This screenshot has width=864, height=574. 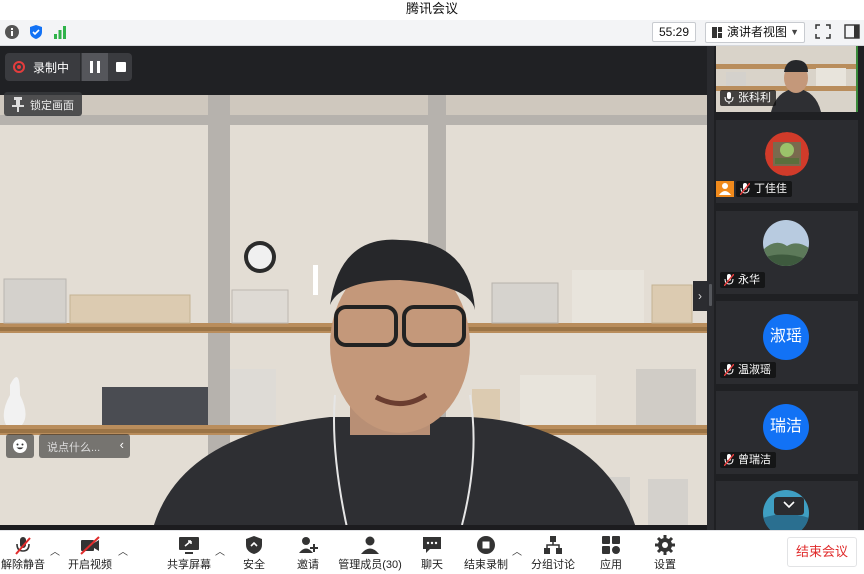 I want to click on apps-label: 应用, so click(x=611, y=565).